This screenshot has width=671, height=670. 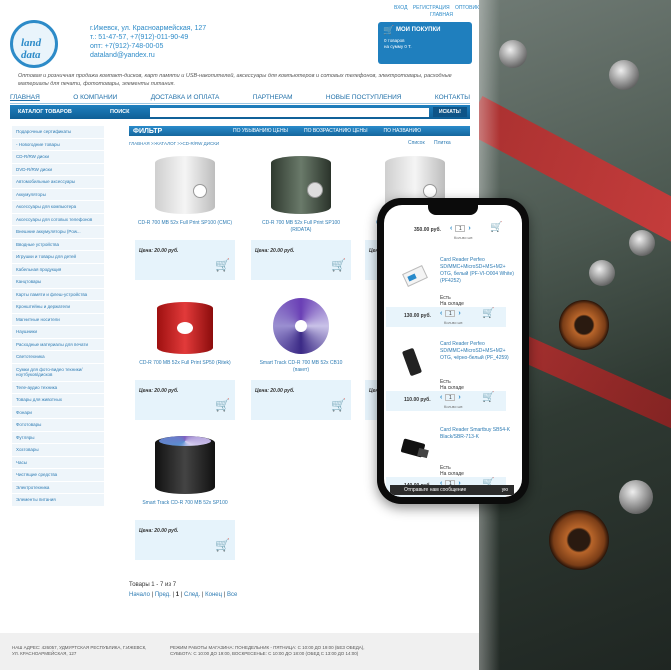 I want to click on sort-desc-price: ПО УБЫВАНИЮ ЦЕНЫ, so click(x=260, y=131).